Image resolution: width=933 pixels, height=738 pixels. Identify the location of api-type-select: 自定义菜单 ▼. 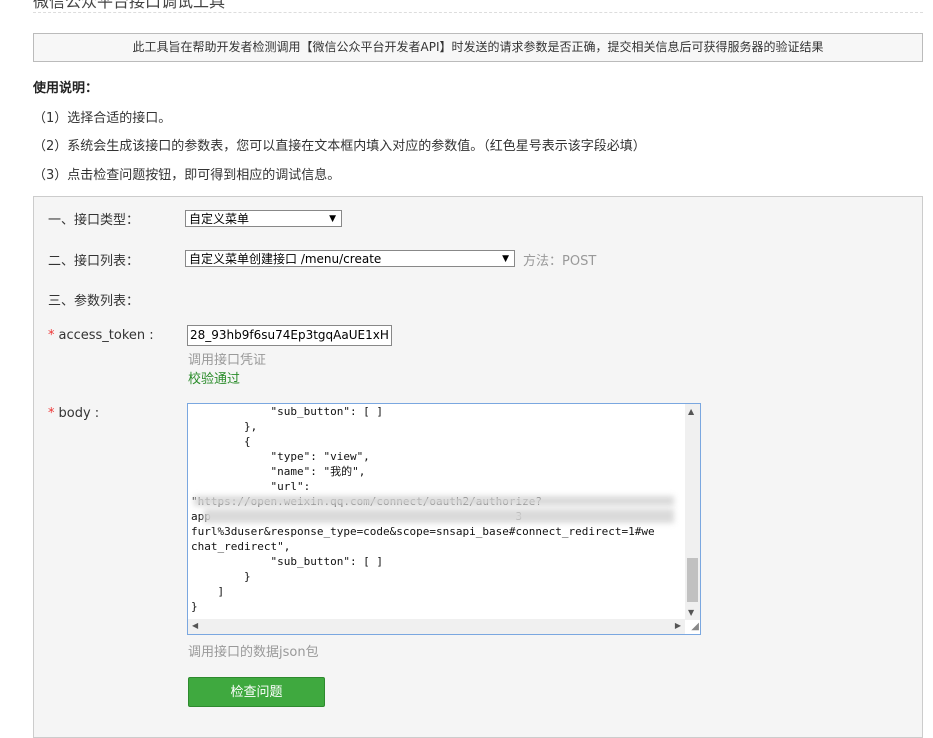
(263, 218).